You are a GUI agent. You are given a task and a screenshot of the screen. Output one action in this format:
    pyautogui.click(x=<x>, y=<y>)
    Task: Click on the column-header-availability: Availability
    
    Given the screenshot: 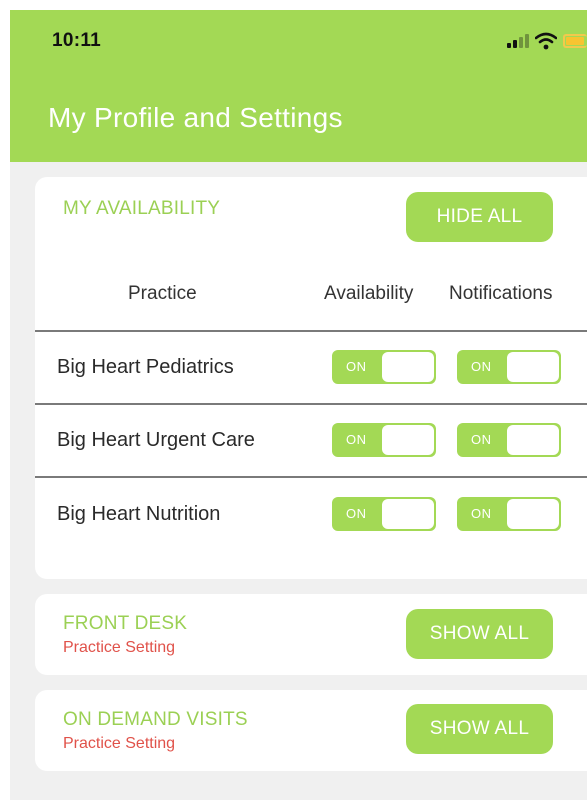 What is the action you would take?
    pyautogui.click(x=369, y=293)
    